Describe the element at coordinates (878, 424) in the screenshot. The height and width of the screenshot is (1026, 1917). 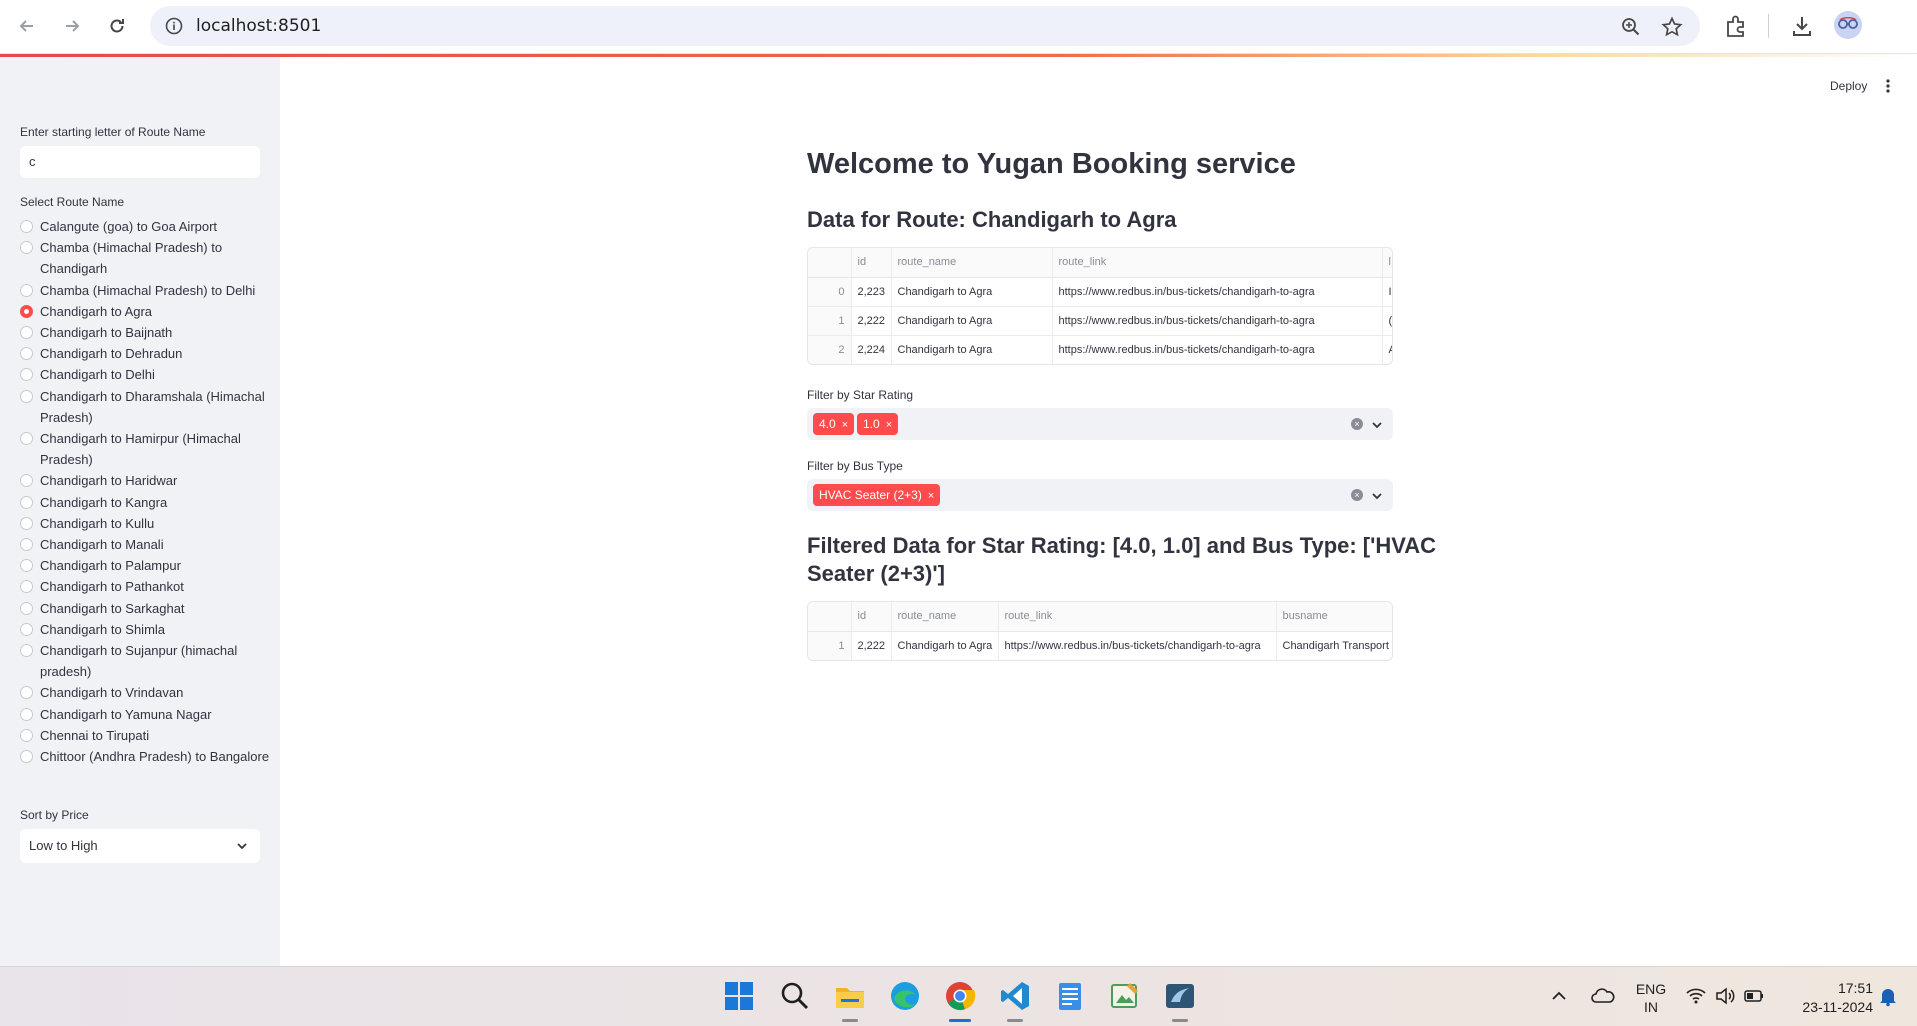
I see `filter-tag: 1.0 ×` at that location.